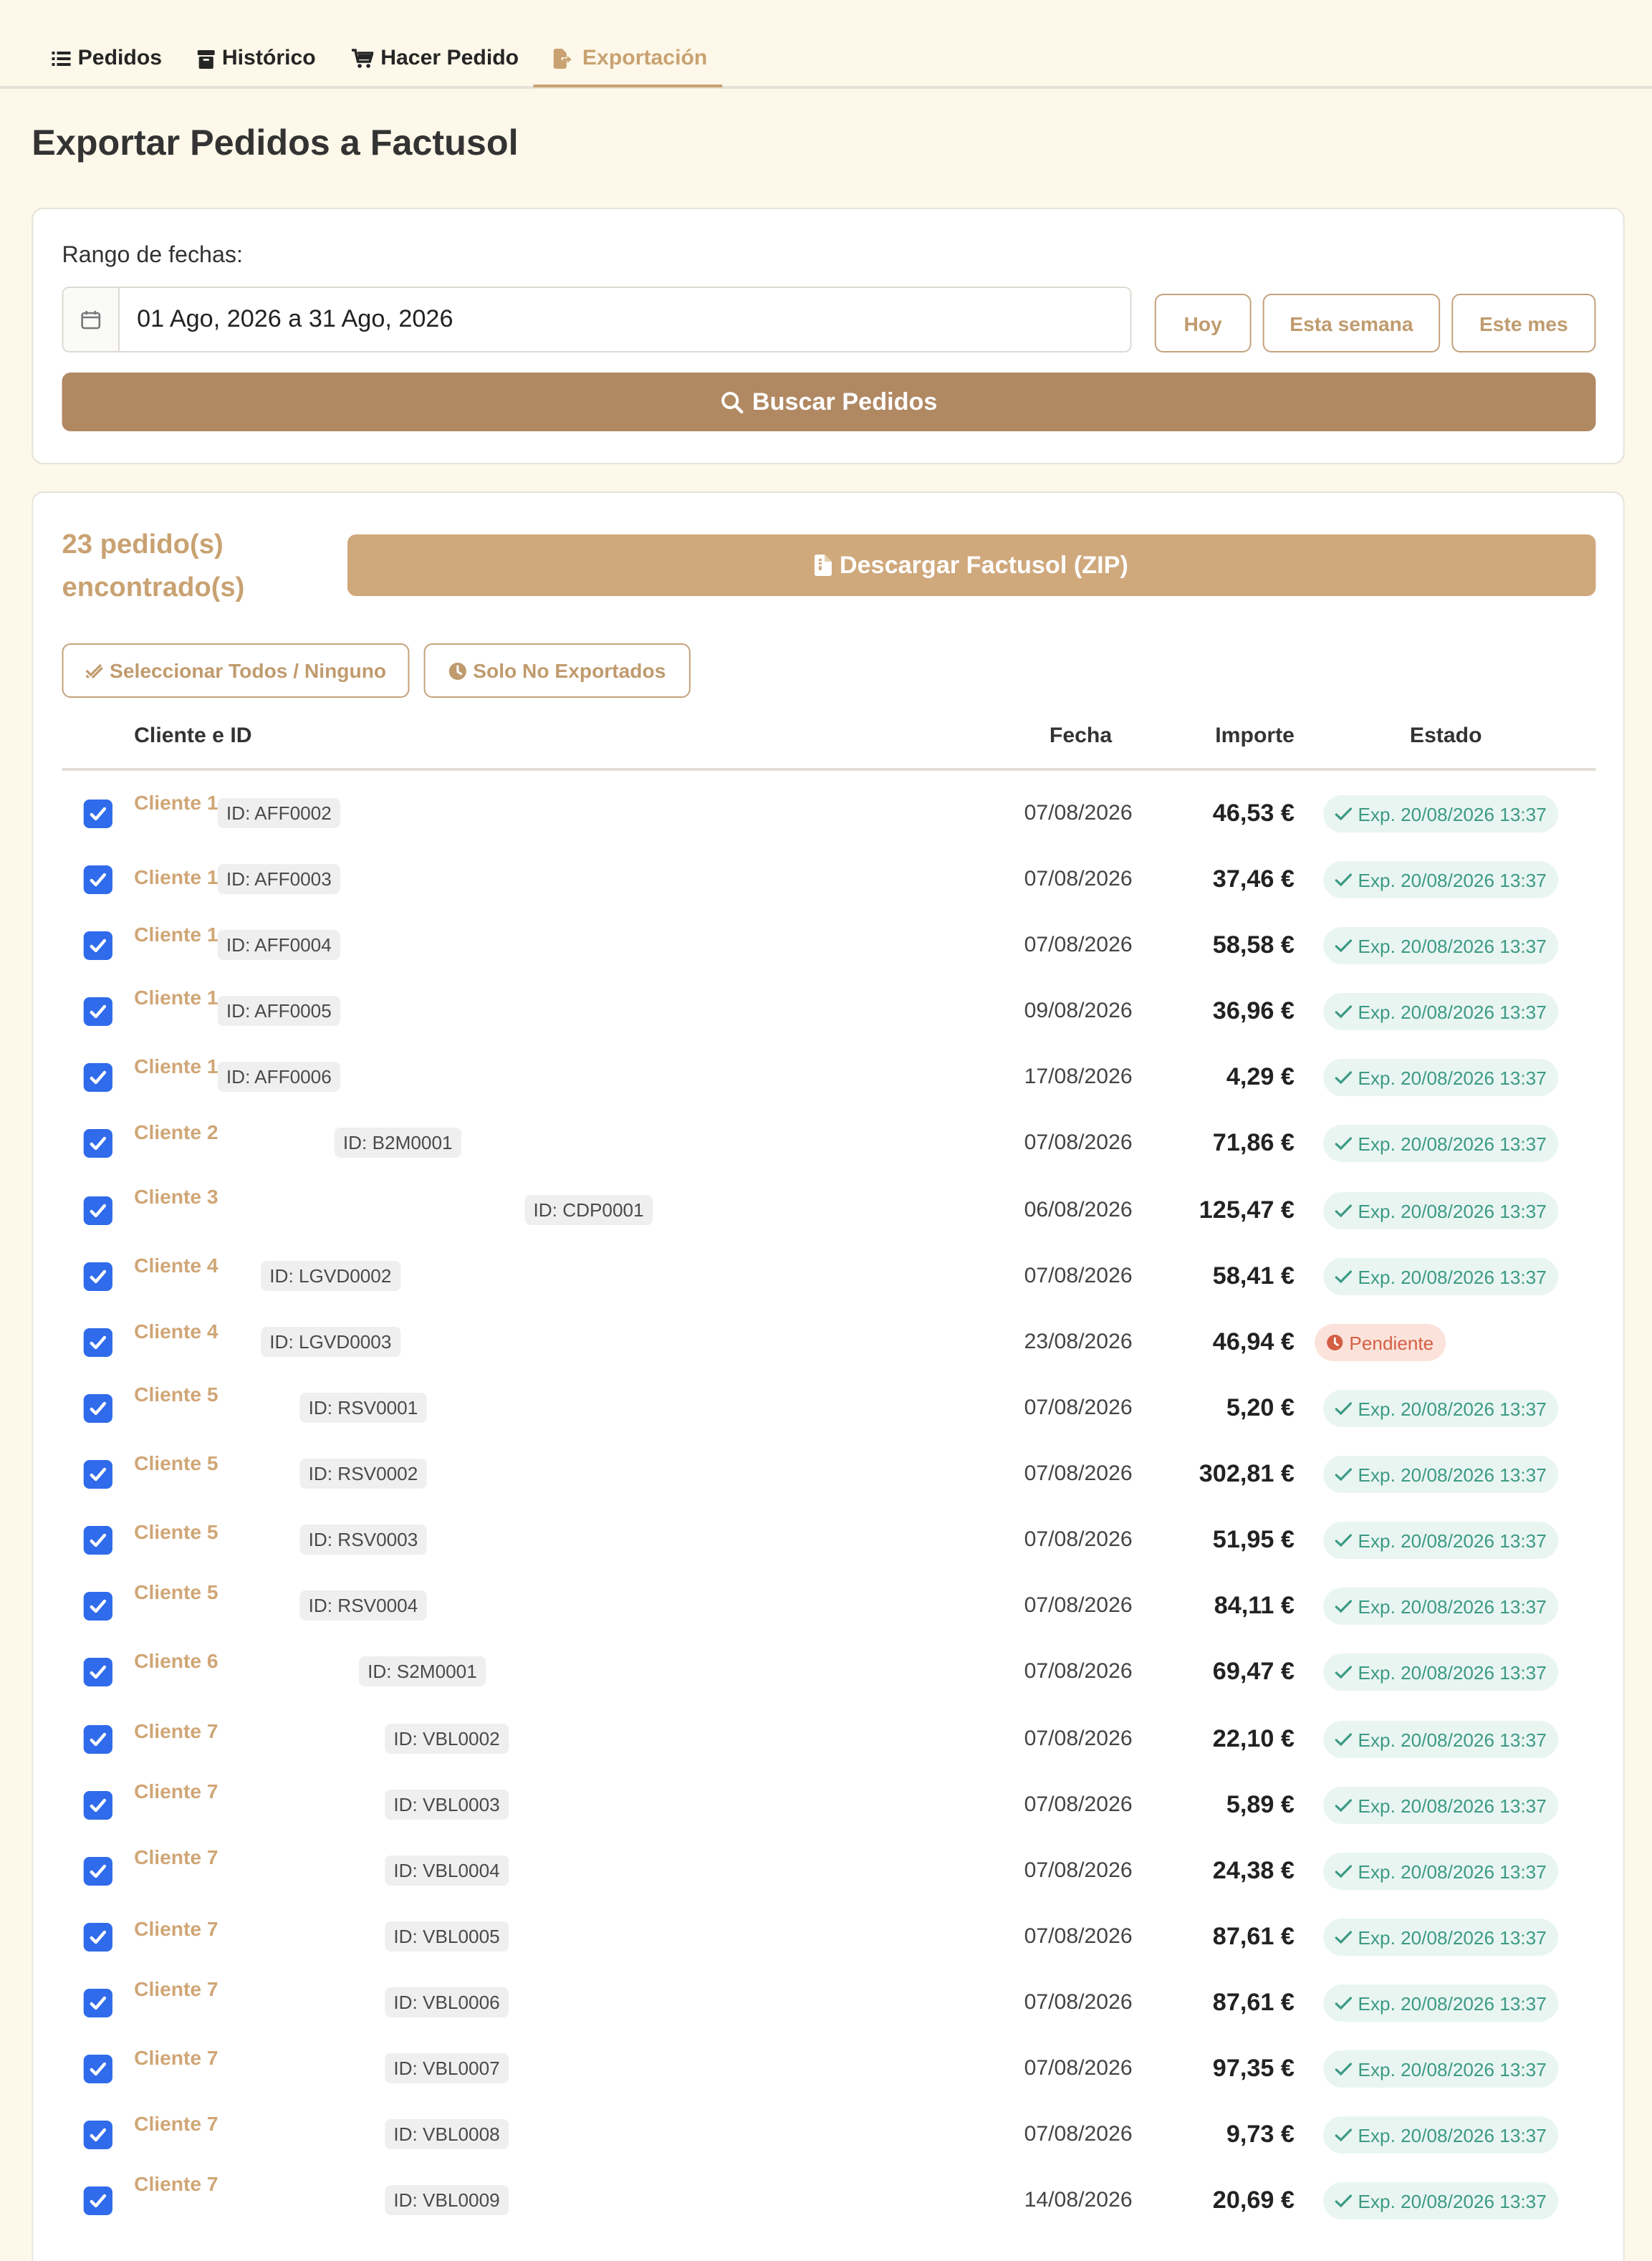 This screenshot has height=2261, width=1652. What do you see at coordinates (176, 1196) in the screenshot?
I see `client-name: Cliente 3` at bounding box center [176, 1196].